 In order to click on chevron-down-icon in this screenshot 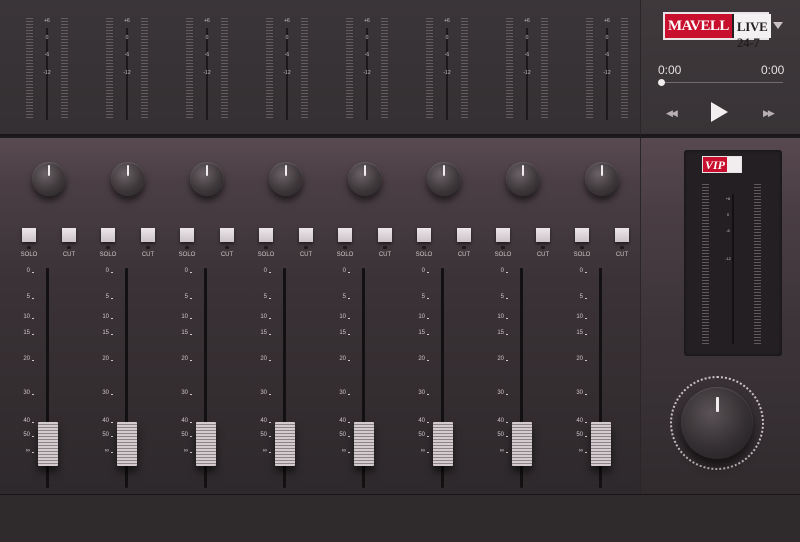, I will do `click(778, 25)`.